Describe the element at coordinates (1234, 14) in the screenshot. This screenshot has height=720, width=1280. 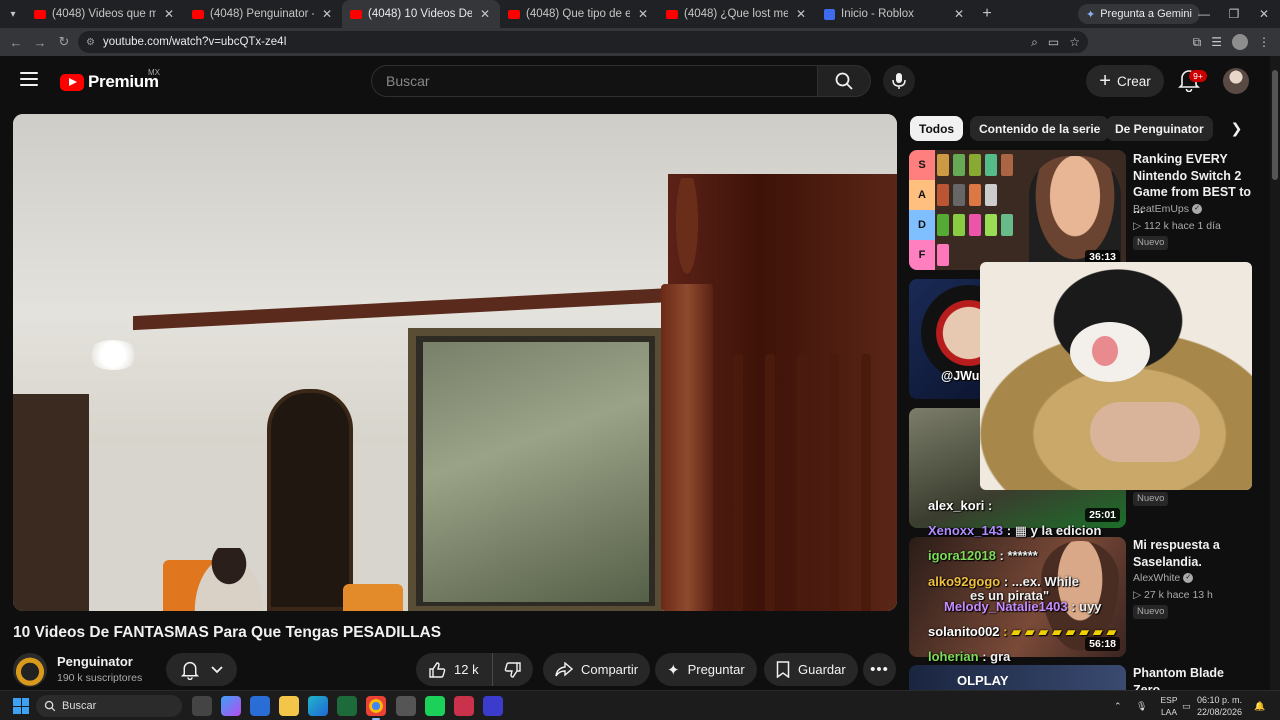
I see `restore-icon: ❐` at that location.